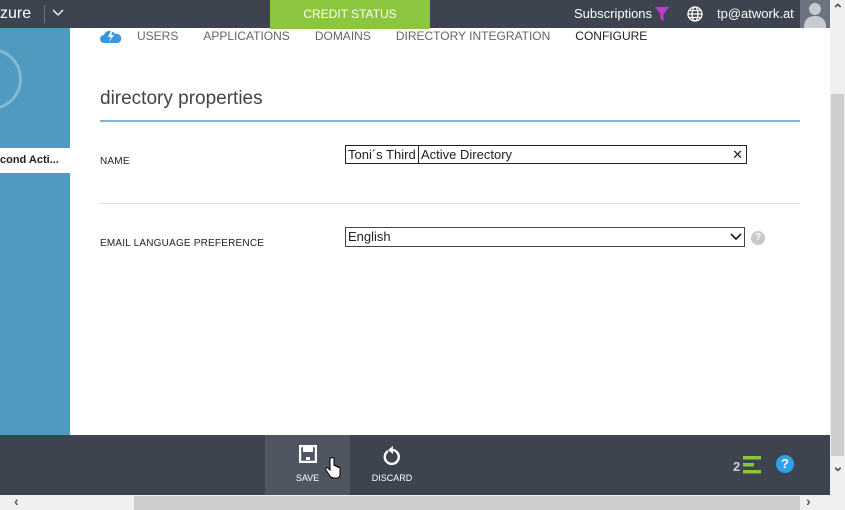  I want to click on user-account: tp@atwork.at, so click(755, 13).